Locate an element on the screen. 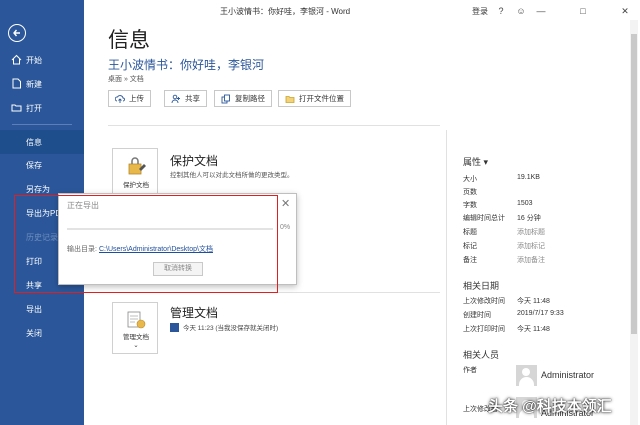 The image size is (640, 425). nav-item-label: 另存为 is located at coordinates (38, 189).